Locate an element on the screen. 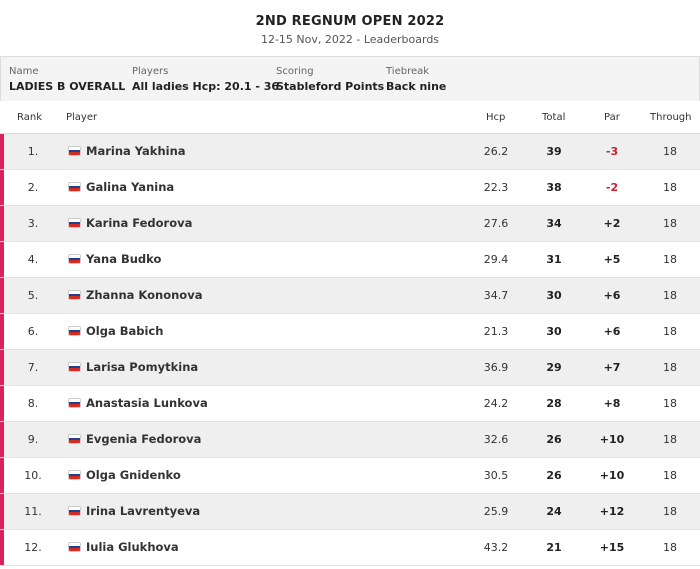 This screenshot has height=569, width=700. par-cell: +6 is located at coordinates (612, 331).